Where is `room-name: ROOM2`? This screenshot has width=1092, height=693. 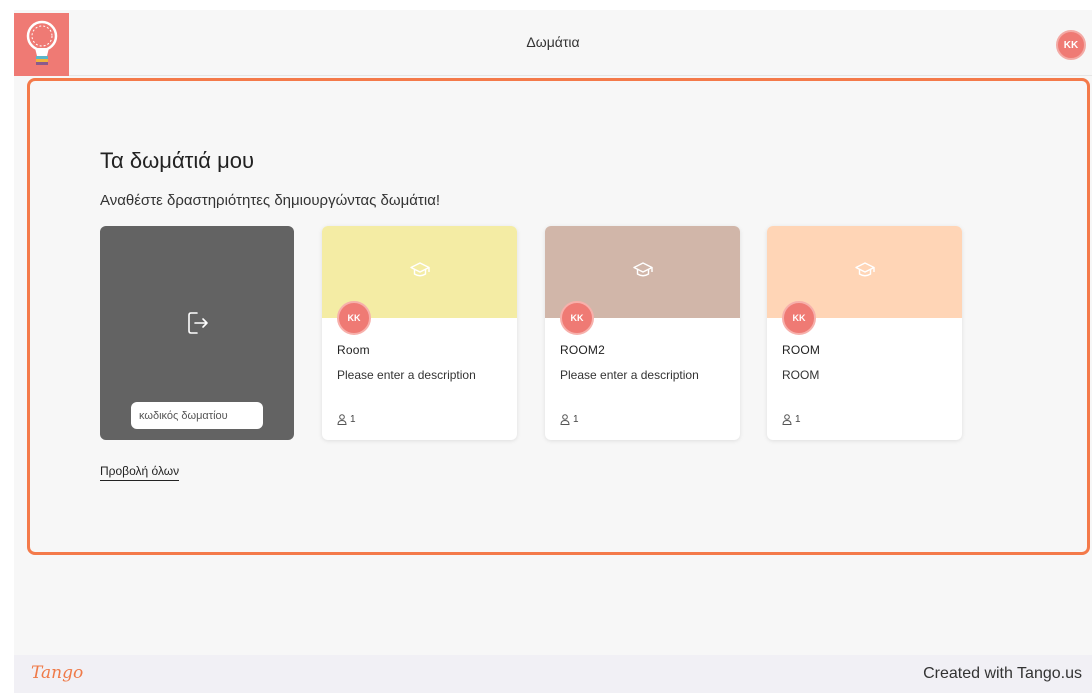
room-name: ROOM2 is located at coordinates (583, 350).